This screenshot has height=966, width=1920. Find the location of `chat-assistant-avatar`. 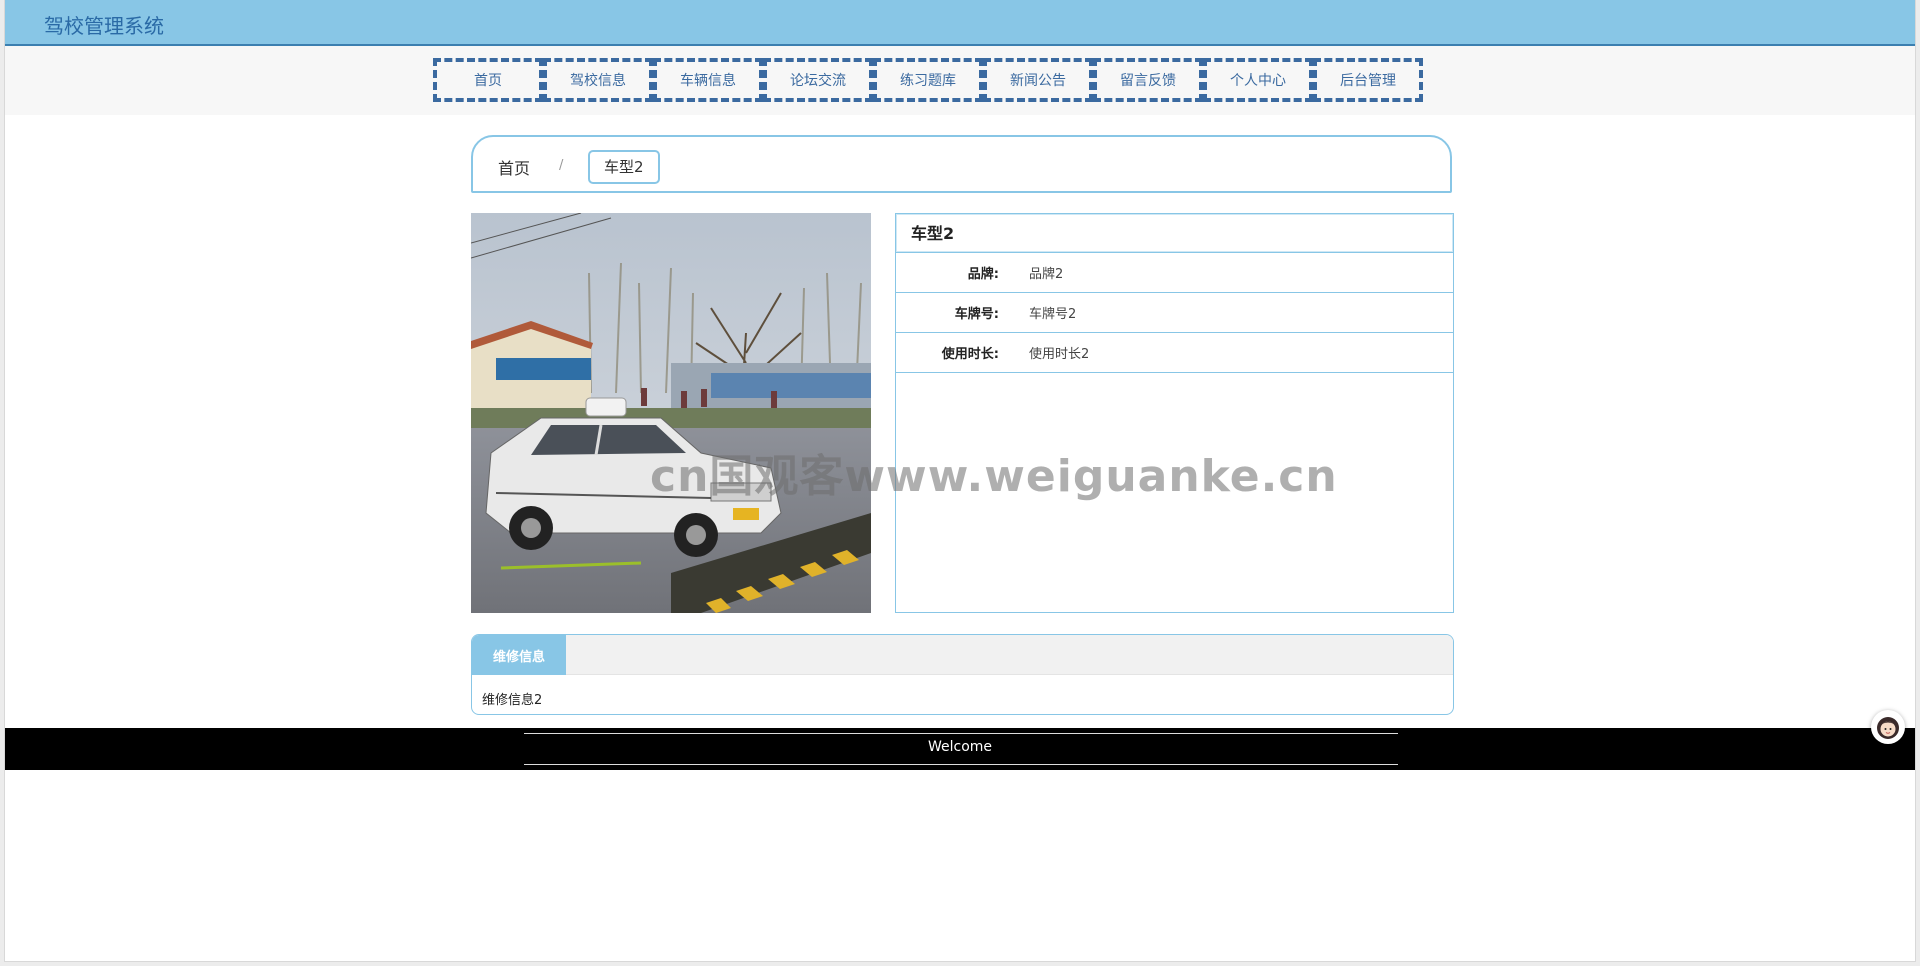

chat-assistant-avatar is located at coordinates (1888, 727).